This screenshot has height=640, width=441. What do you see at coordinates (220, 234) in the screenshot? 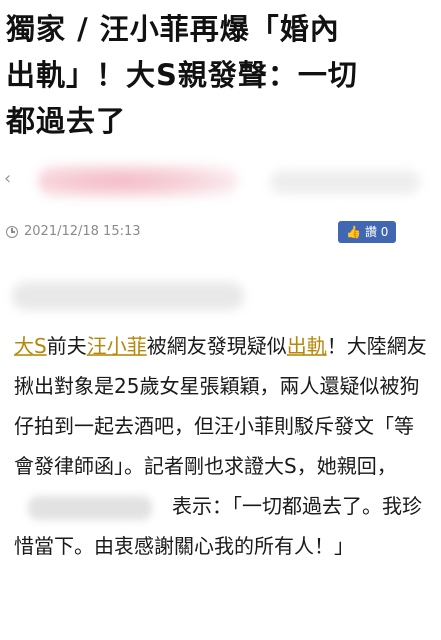
I see `meta-row: 2021/12/18 15:13 👍 讚 0` at bounding box center [220, 234].